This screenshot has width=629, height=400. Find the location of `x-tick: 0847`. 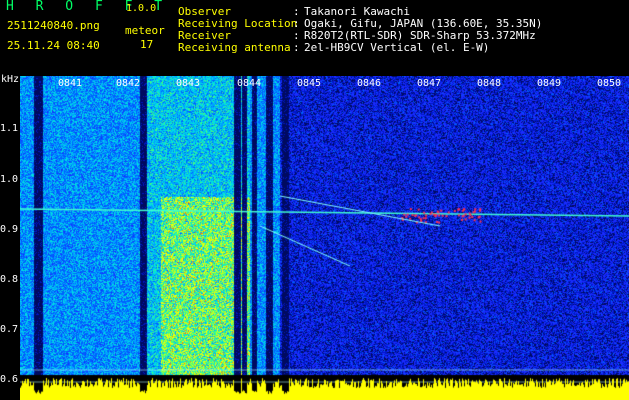

x-tick: 0847 is located at coordinates (429, 83).